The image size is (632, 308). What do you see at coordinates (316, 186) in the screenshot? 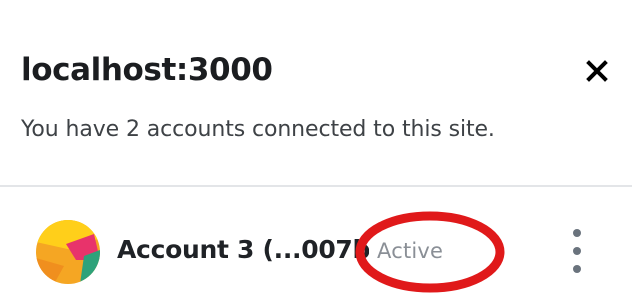
I see `divider` at bounding box center [316, 186].